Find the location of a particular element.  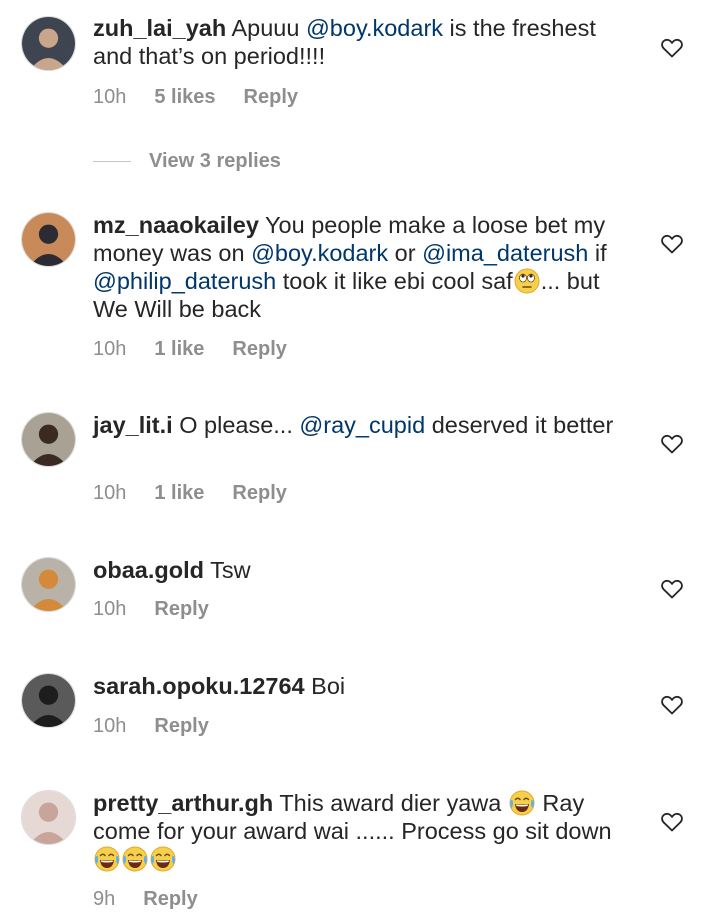

comment-username: sarah.opoku.12764 is located at coordinates (199, 686).